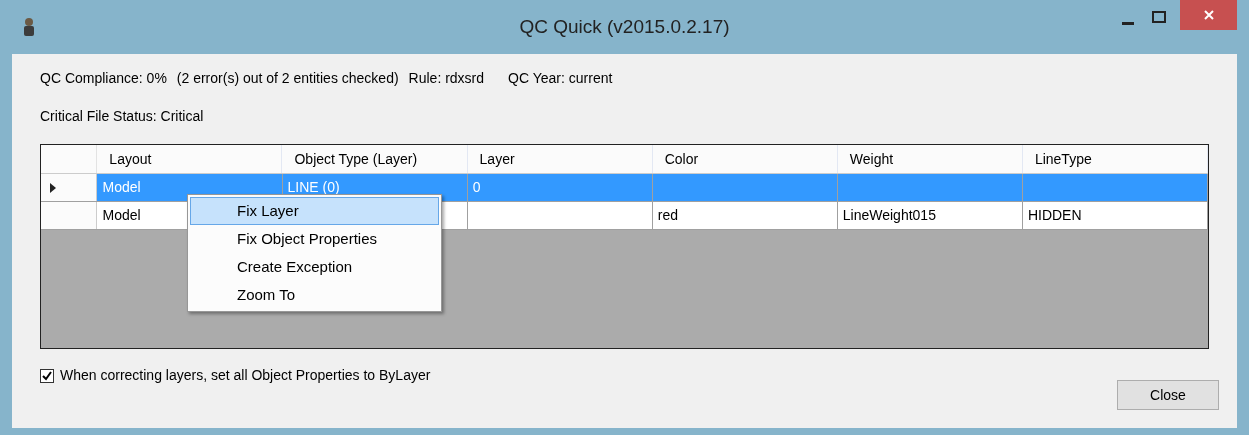  I want to click on row-pointer-icon, so click(53, 187).